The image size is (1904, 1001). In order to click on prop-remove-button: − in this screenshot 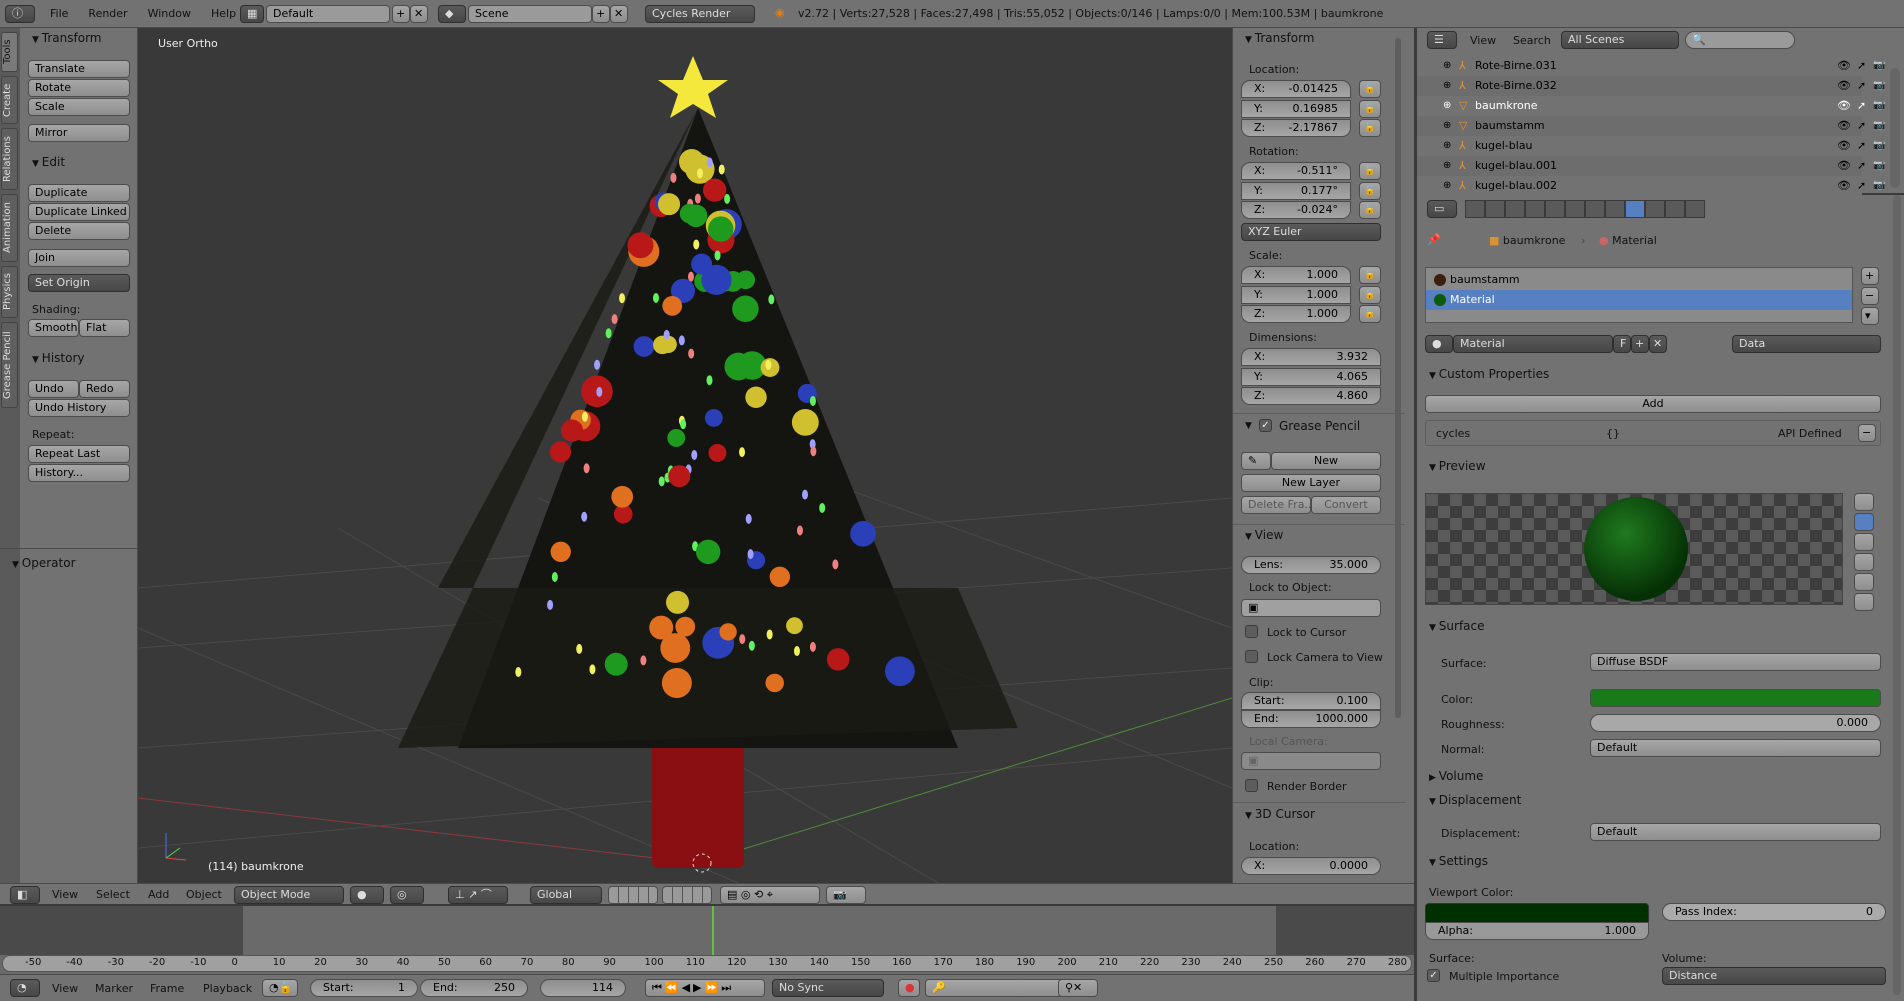, I will do `click(1867, 433)`.